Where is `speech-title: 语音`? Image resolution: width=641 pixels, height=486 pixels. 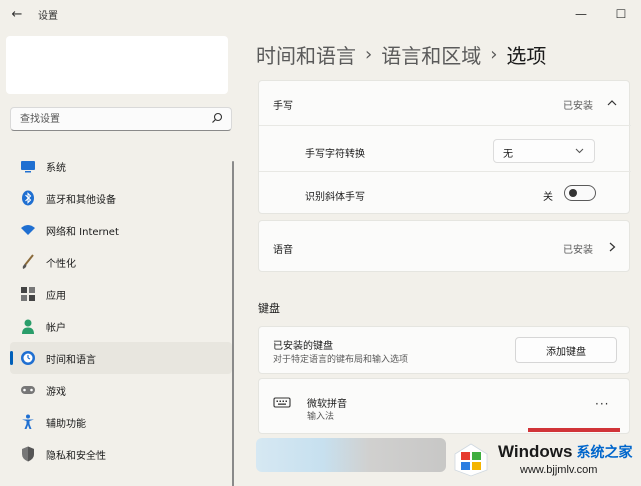 speech-title: 语音 is located at coordinates (283, 250).